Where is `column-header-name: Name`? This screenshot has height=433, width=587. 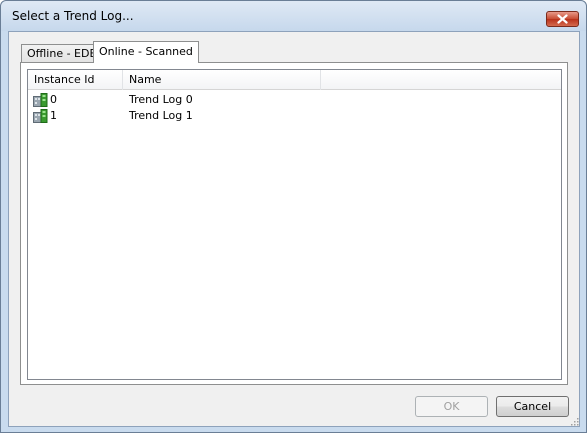
column-header-name: Name is located at coordinates (222, 80).